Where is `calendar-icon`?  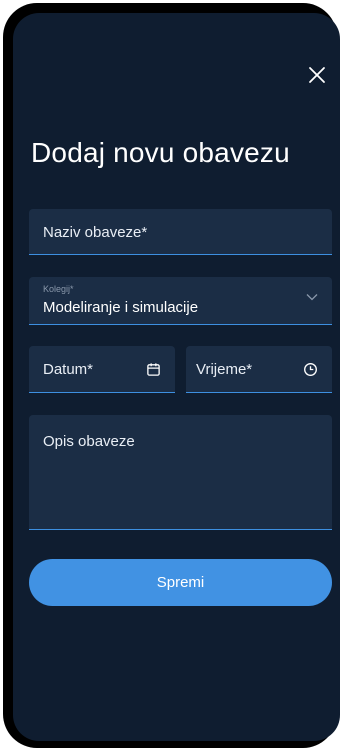 calendar-icon is located at coordinates (153, 369).